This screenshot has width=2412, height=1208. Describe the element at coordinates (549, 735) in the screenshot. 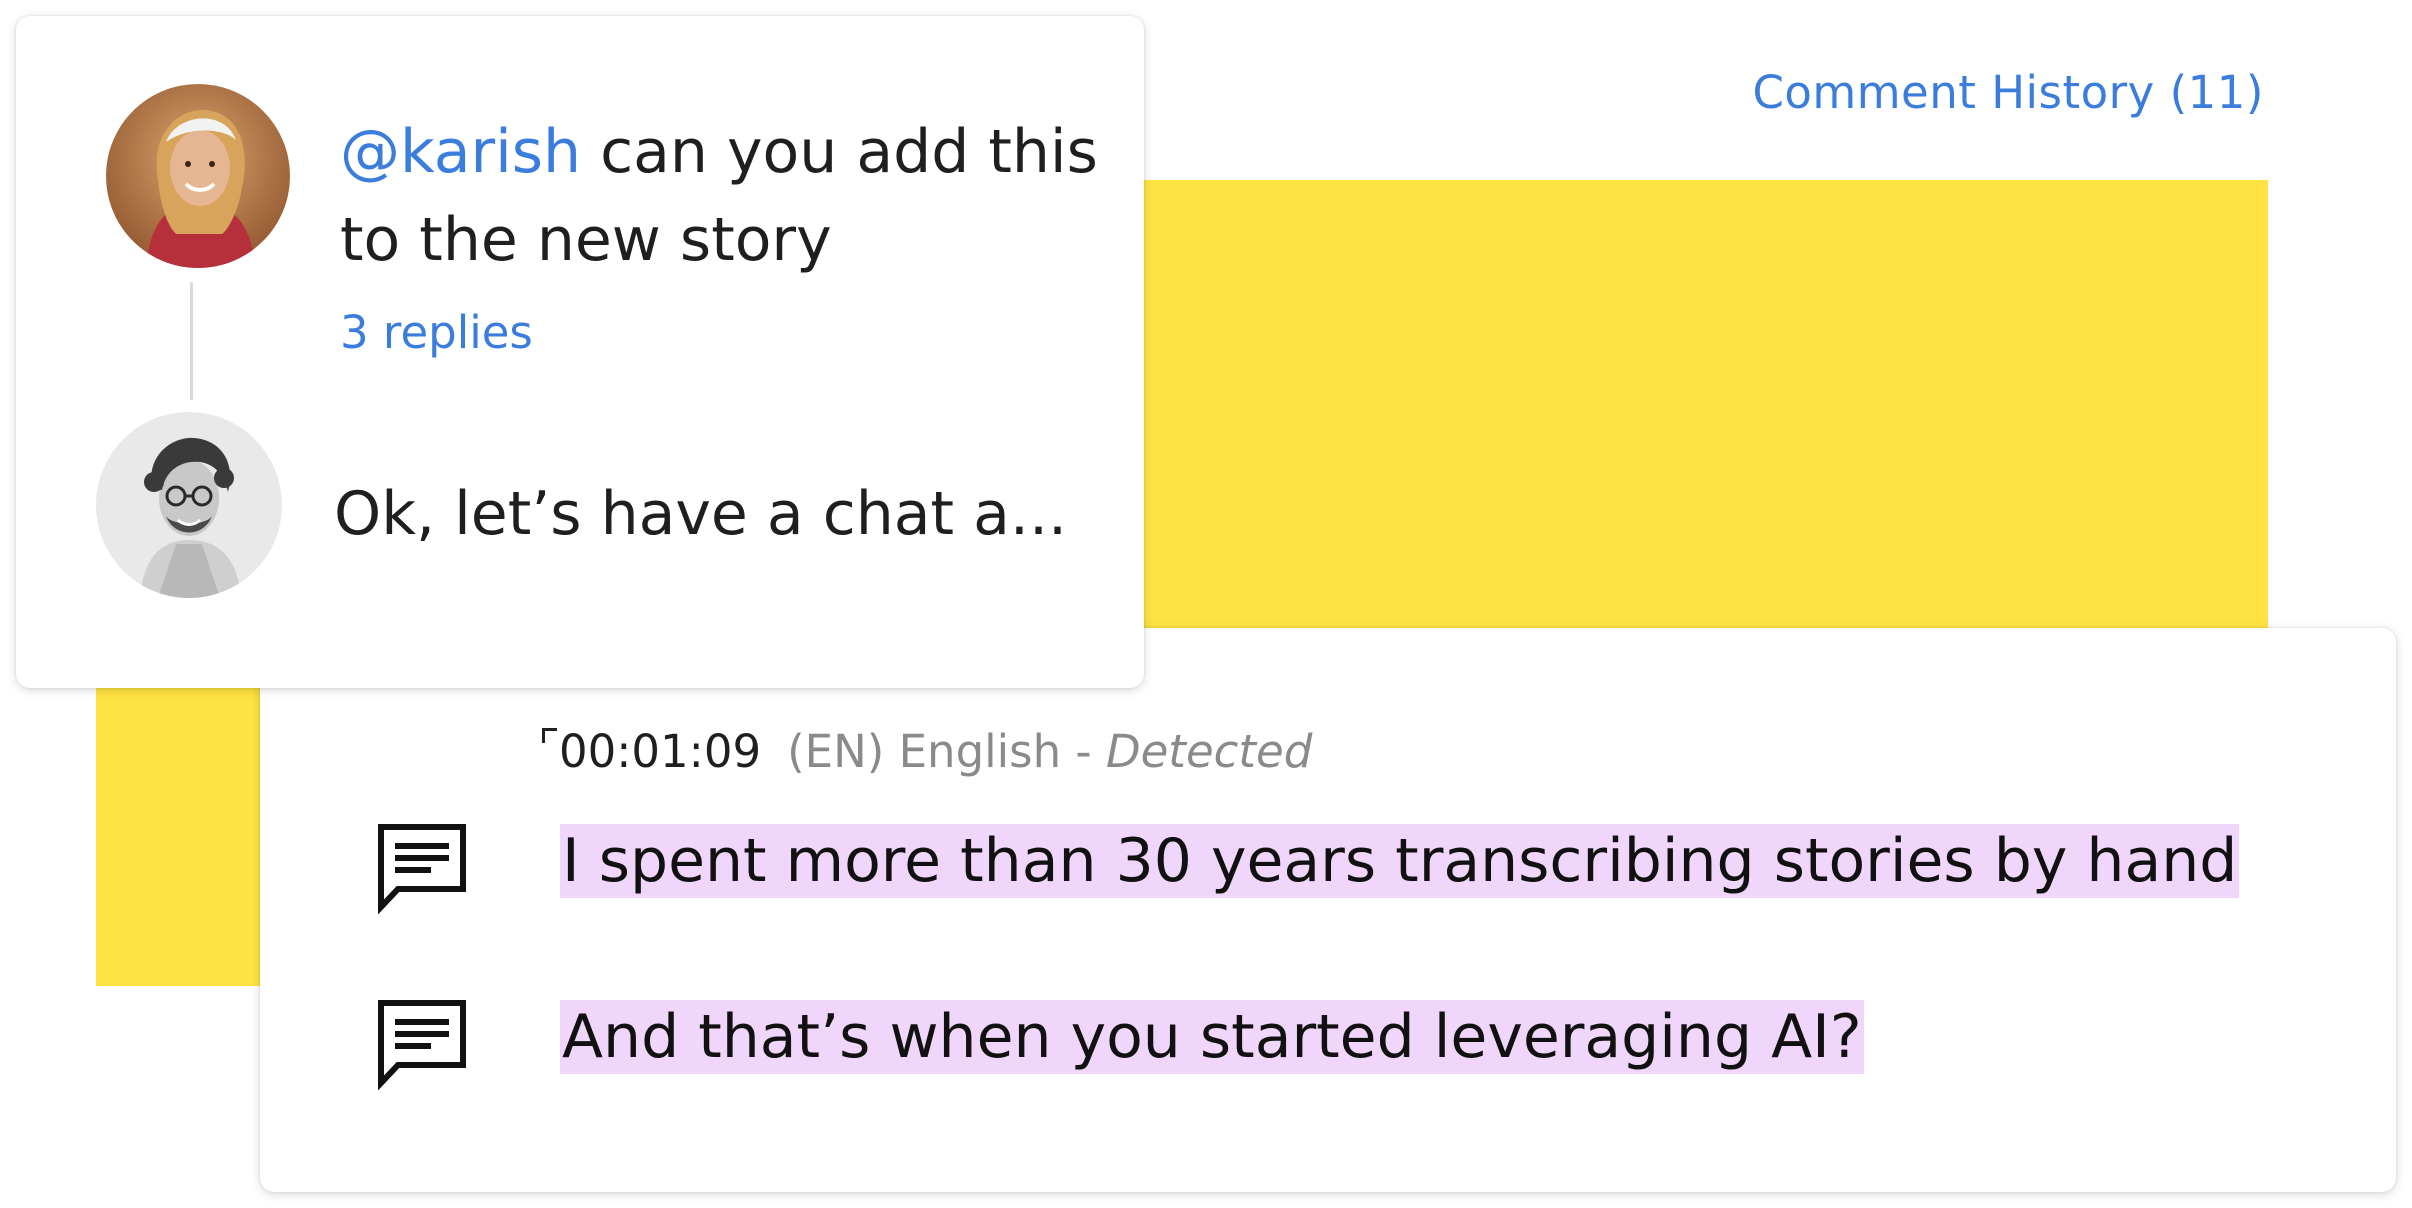

I see `timecode-marker-icon` at that location.